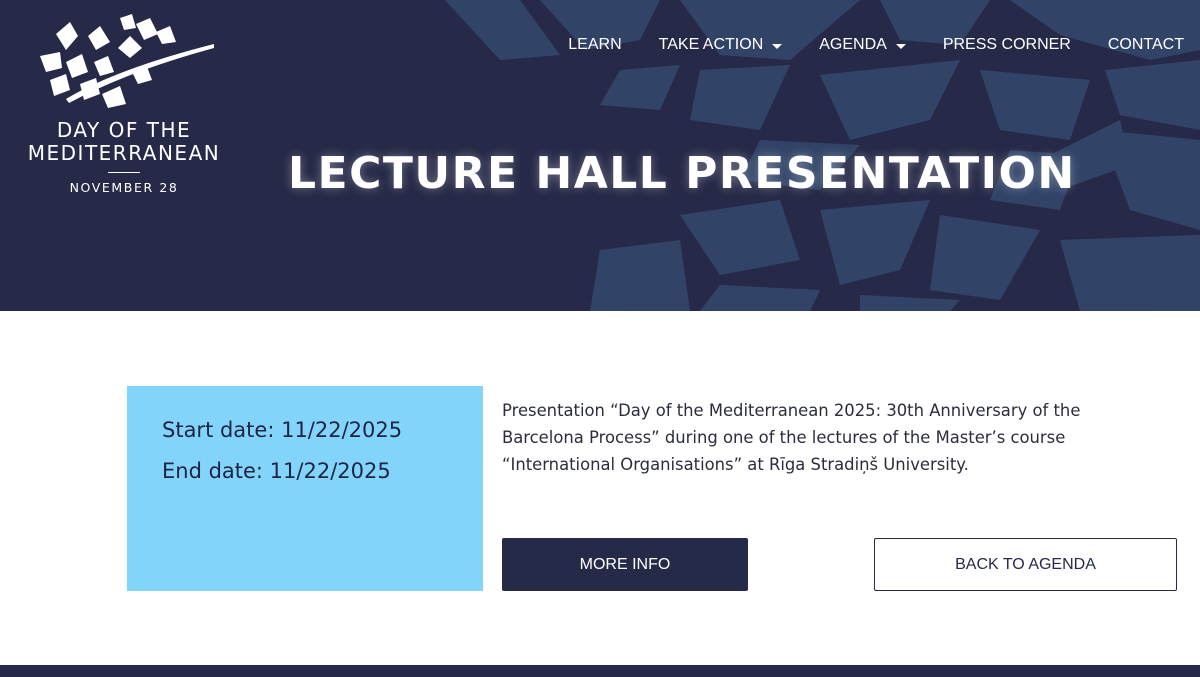 The image size is (1200, 677). What do you see at coordinates (1025, 564) in the screenshot?
I see `back-to-agenda-button: BACK TO AGENDA` at bounding box center [1025, 564].